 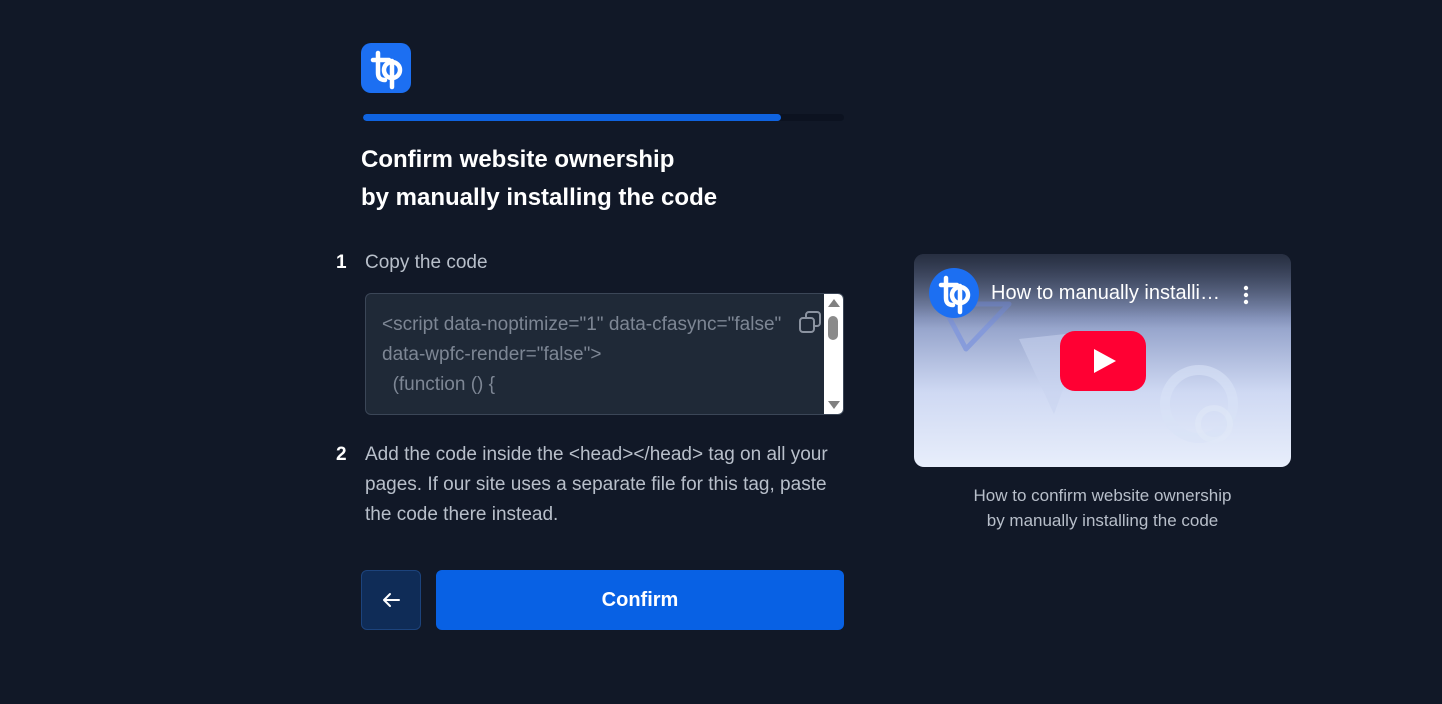 What do you see at coordinates (572, 117) in the screenshot?
I see `progress-fill` at bounding box center [572, 117].